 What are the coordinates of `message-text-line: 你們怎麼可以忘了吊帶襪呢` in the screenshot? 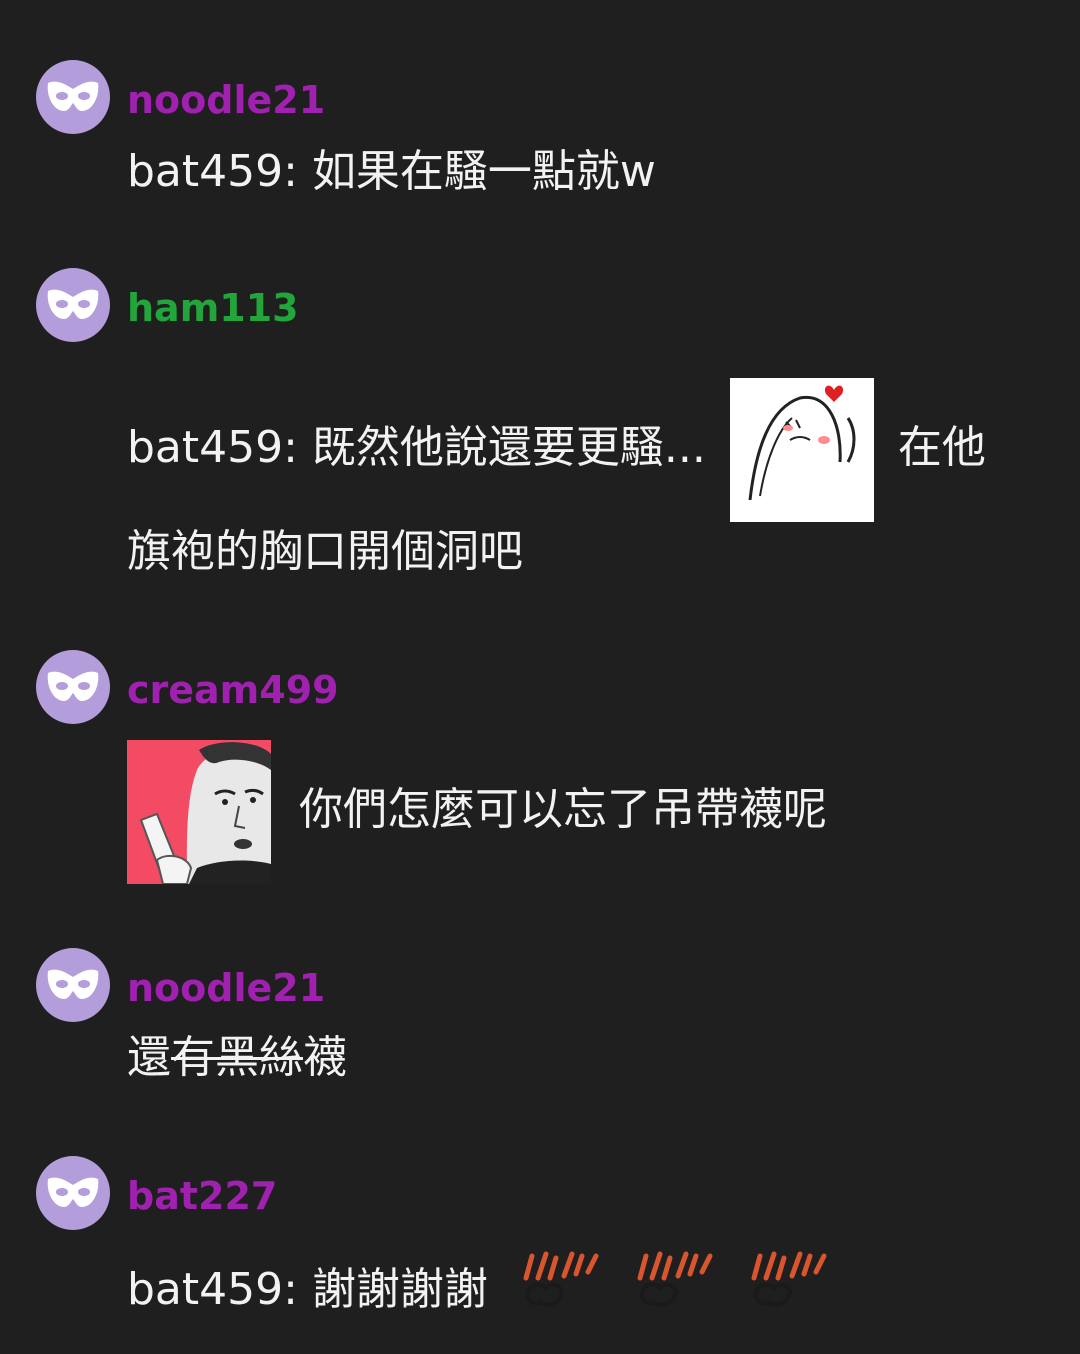 It's located at (477, 811).